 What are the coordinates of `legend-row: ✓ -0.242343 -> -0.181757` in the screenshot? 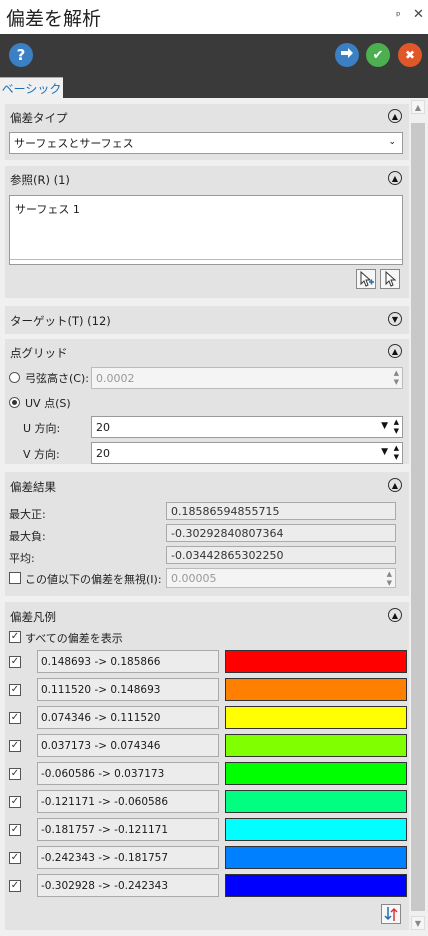 It's located at (207, 858).